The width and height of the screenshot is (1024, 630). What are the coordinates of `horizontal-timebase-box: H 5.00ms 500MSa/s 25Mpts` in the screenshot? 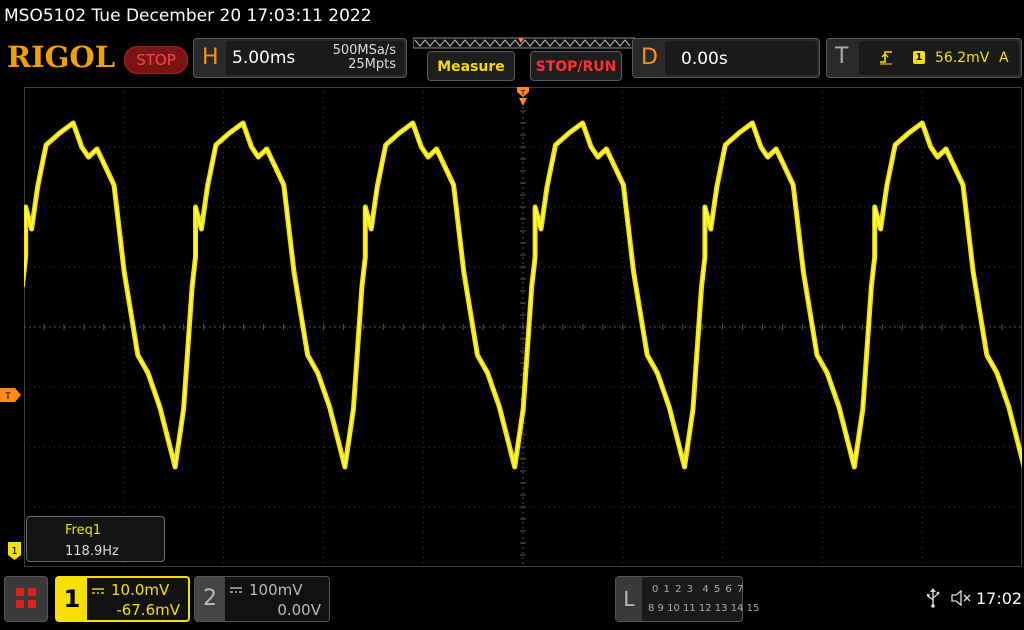 It's located at (300, 58).